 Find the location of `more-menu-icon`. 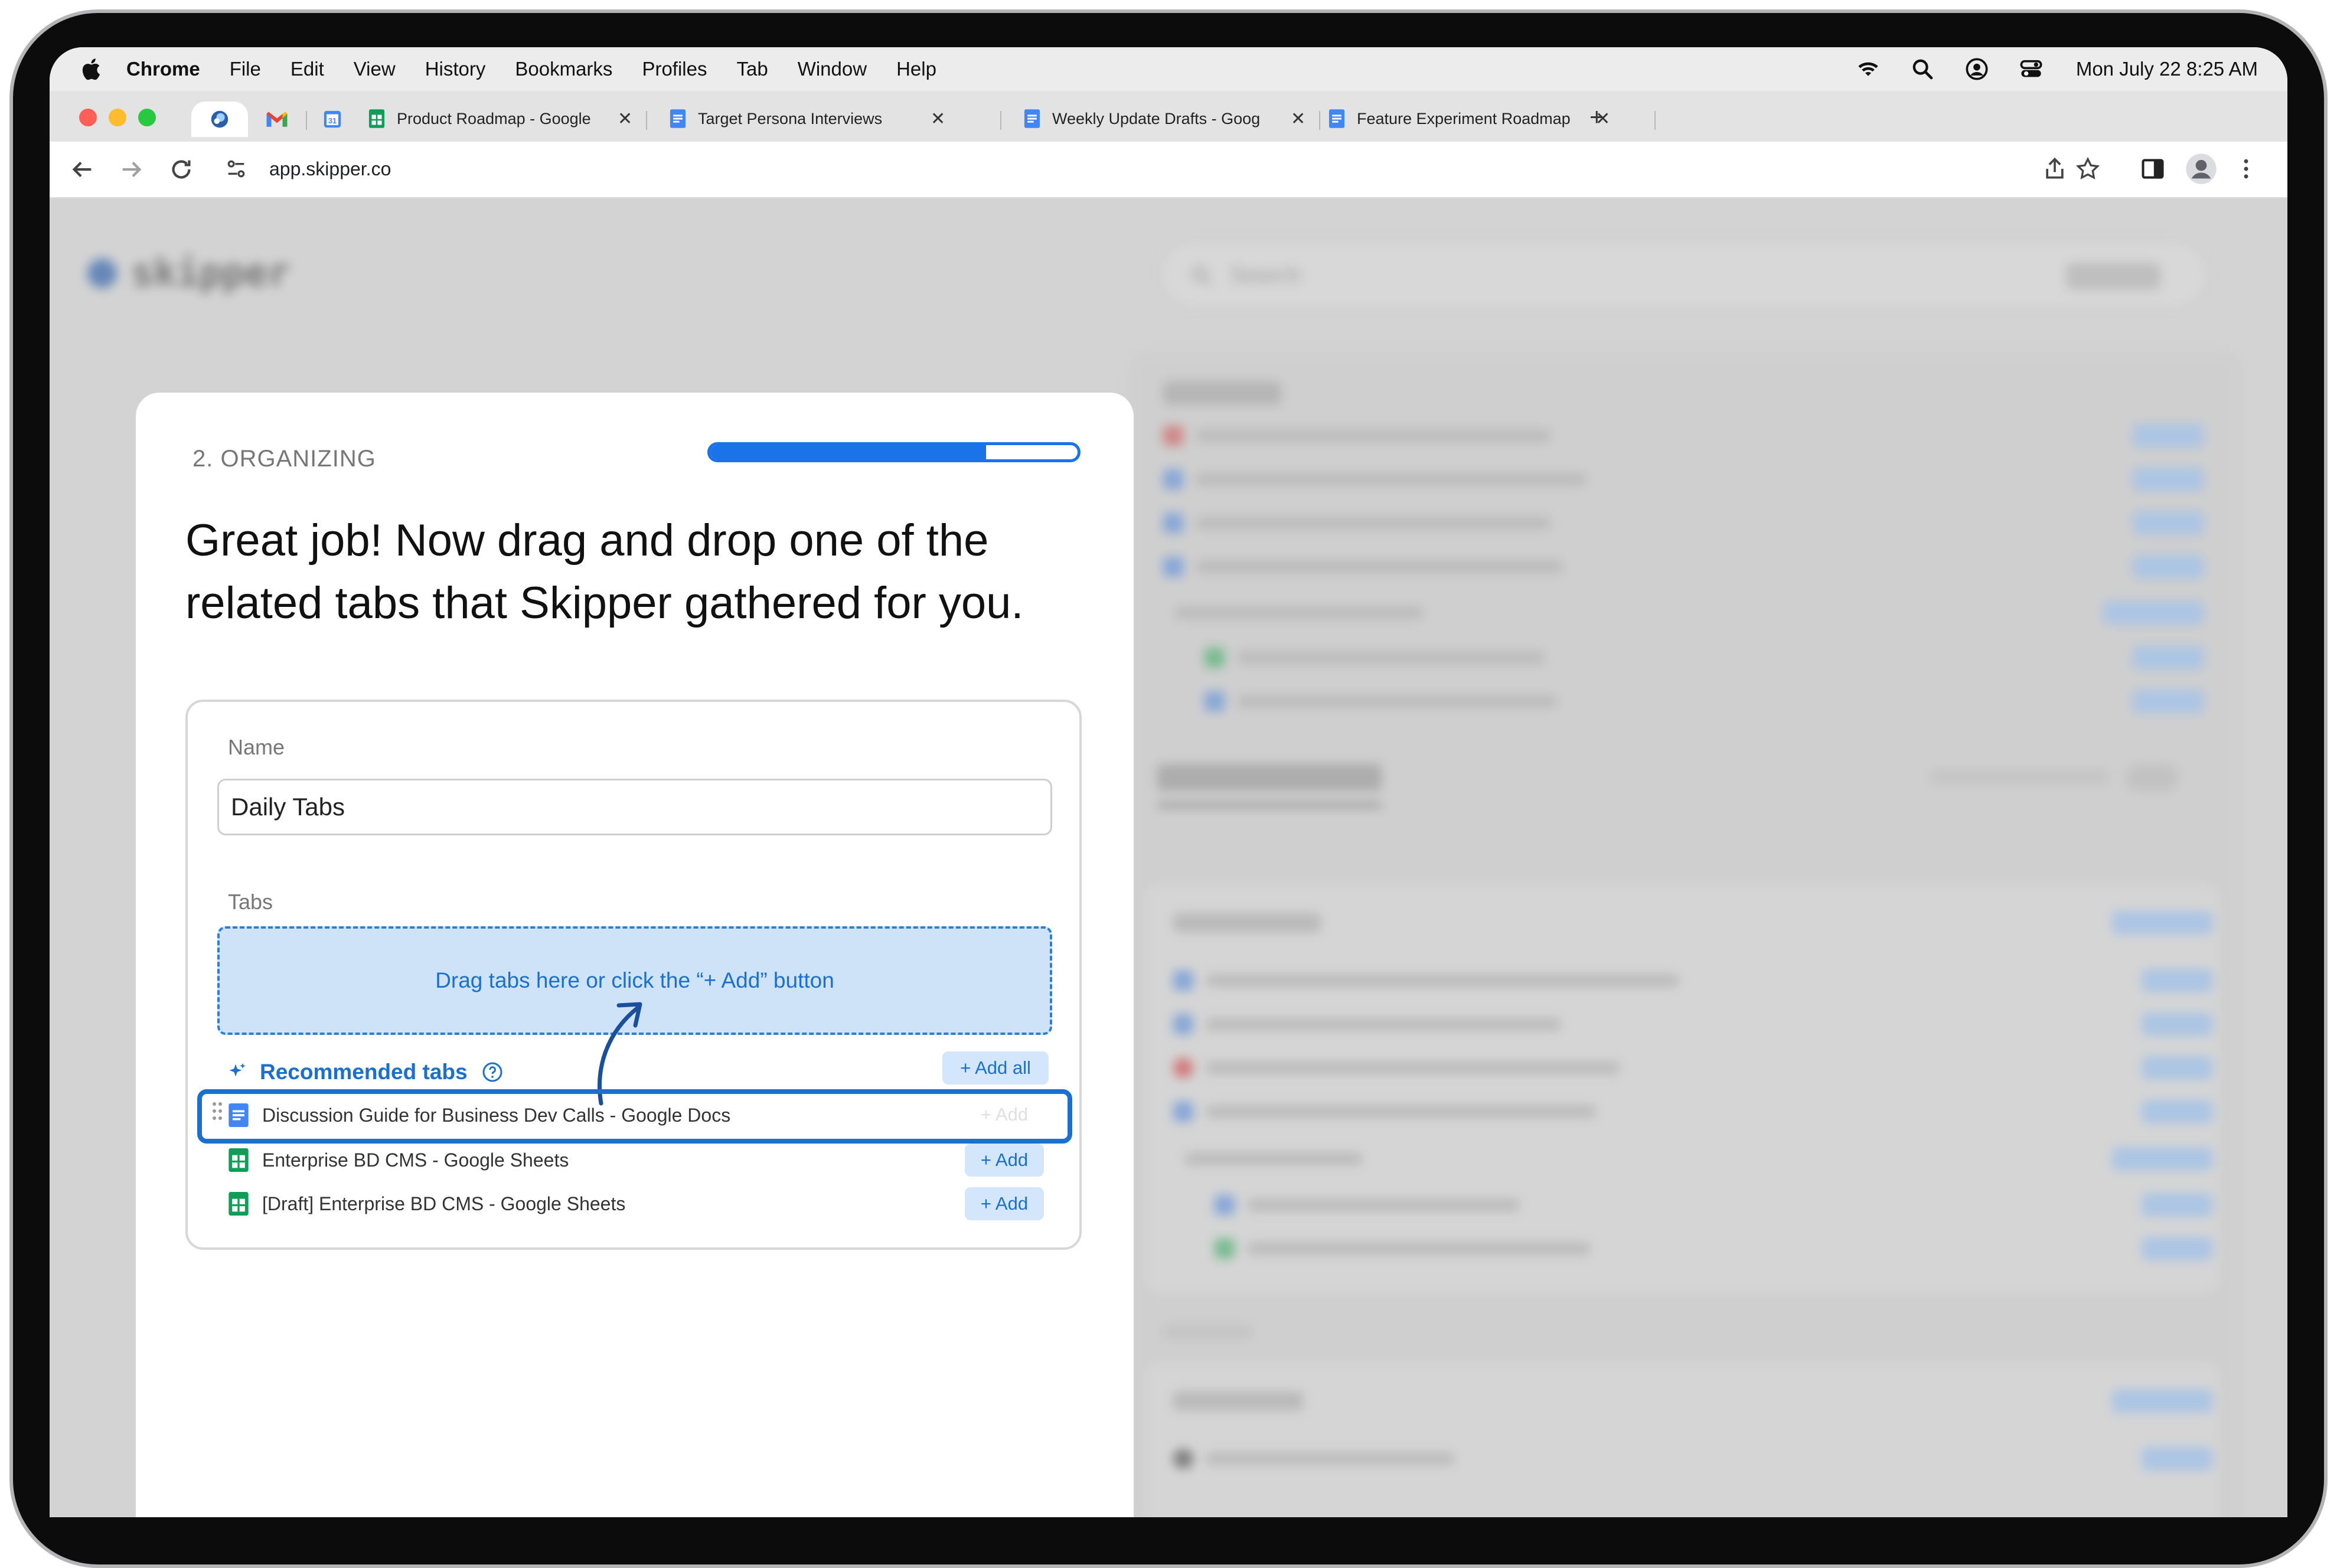

more-menu-icon is located at coordinates (2246, 169).